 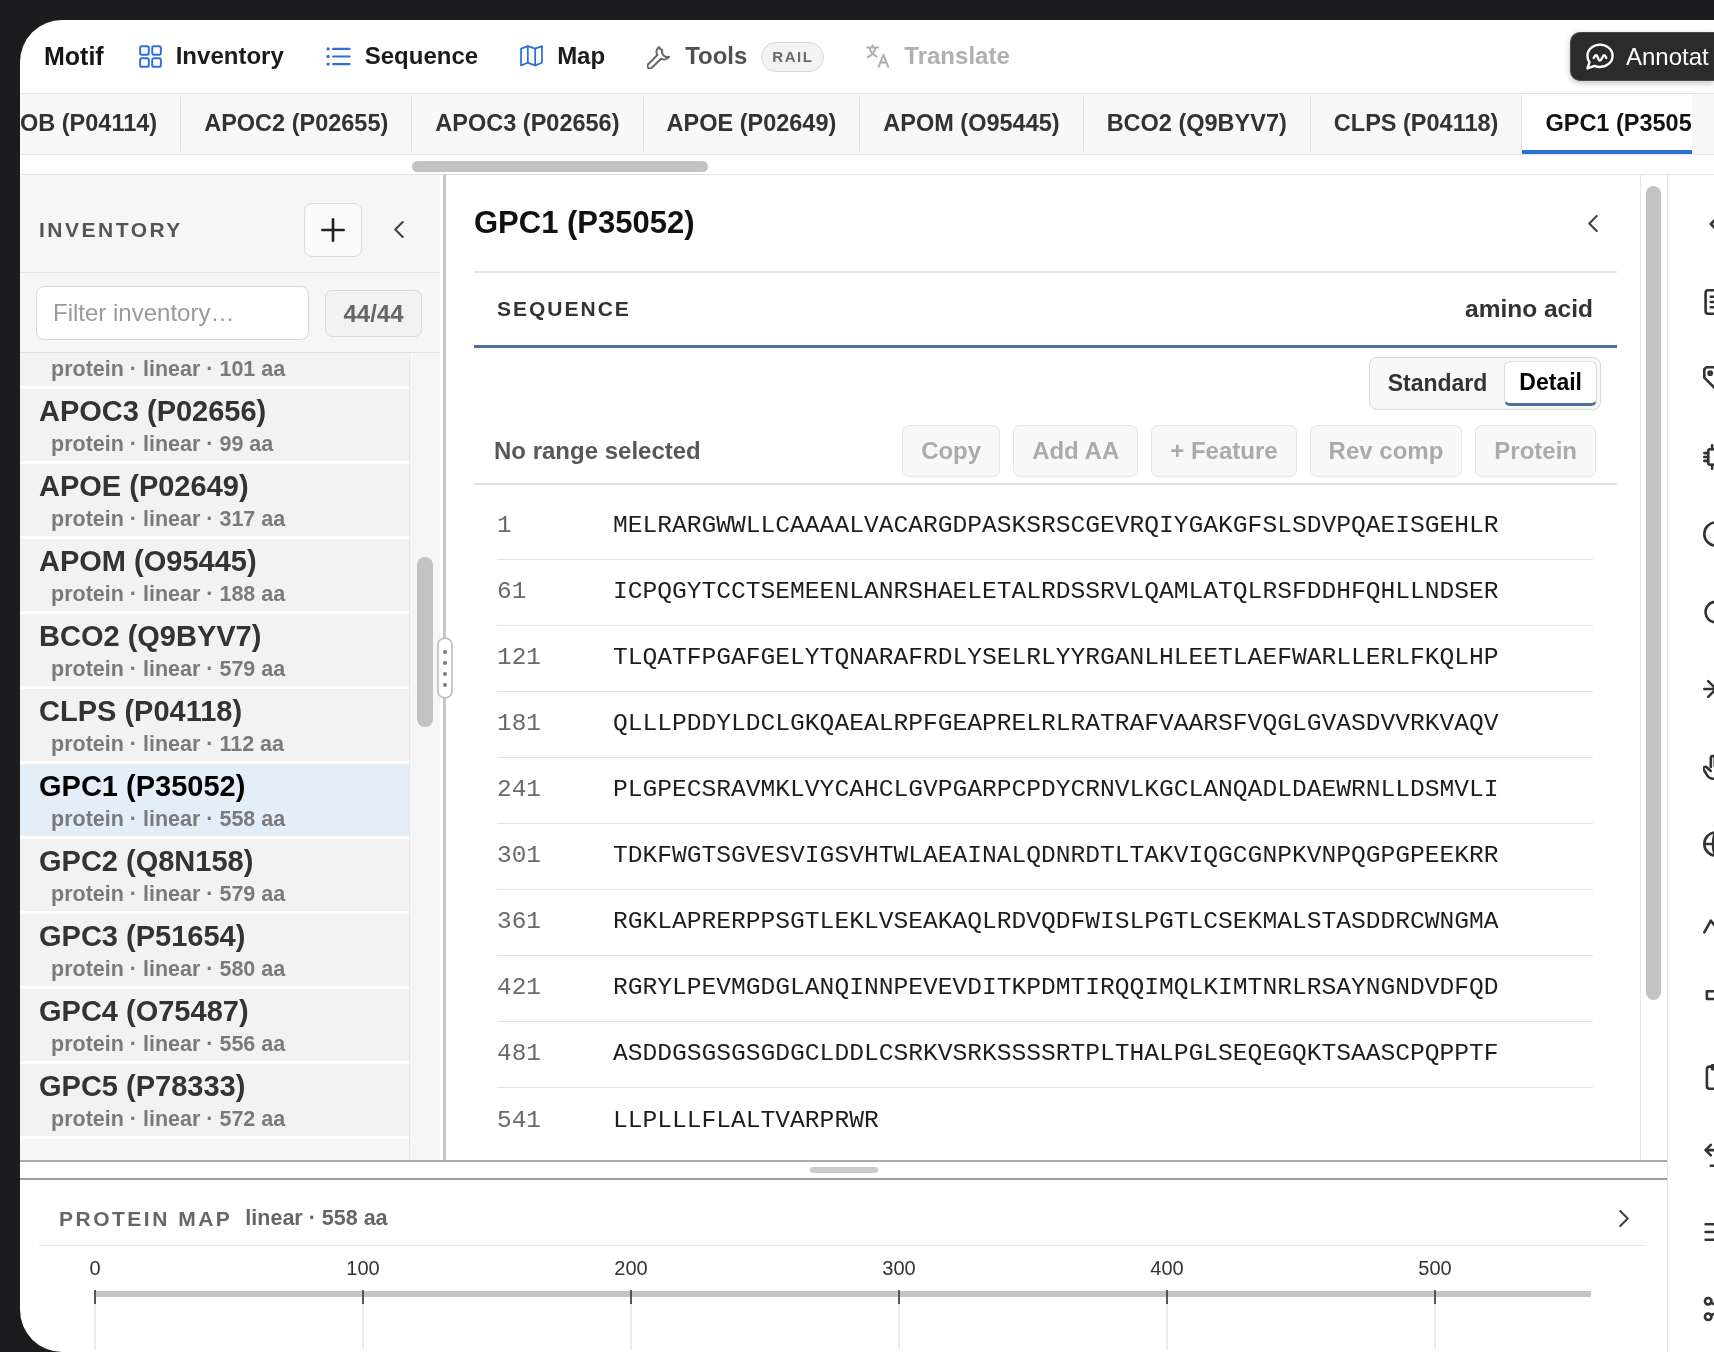 I want to click on protein-list-item: APOE (P02649) protein · linear · 317 aa, so click(x=214, y=501).